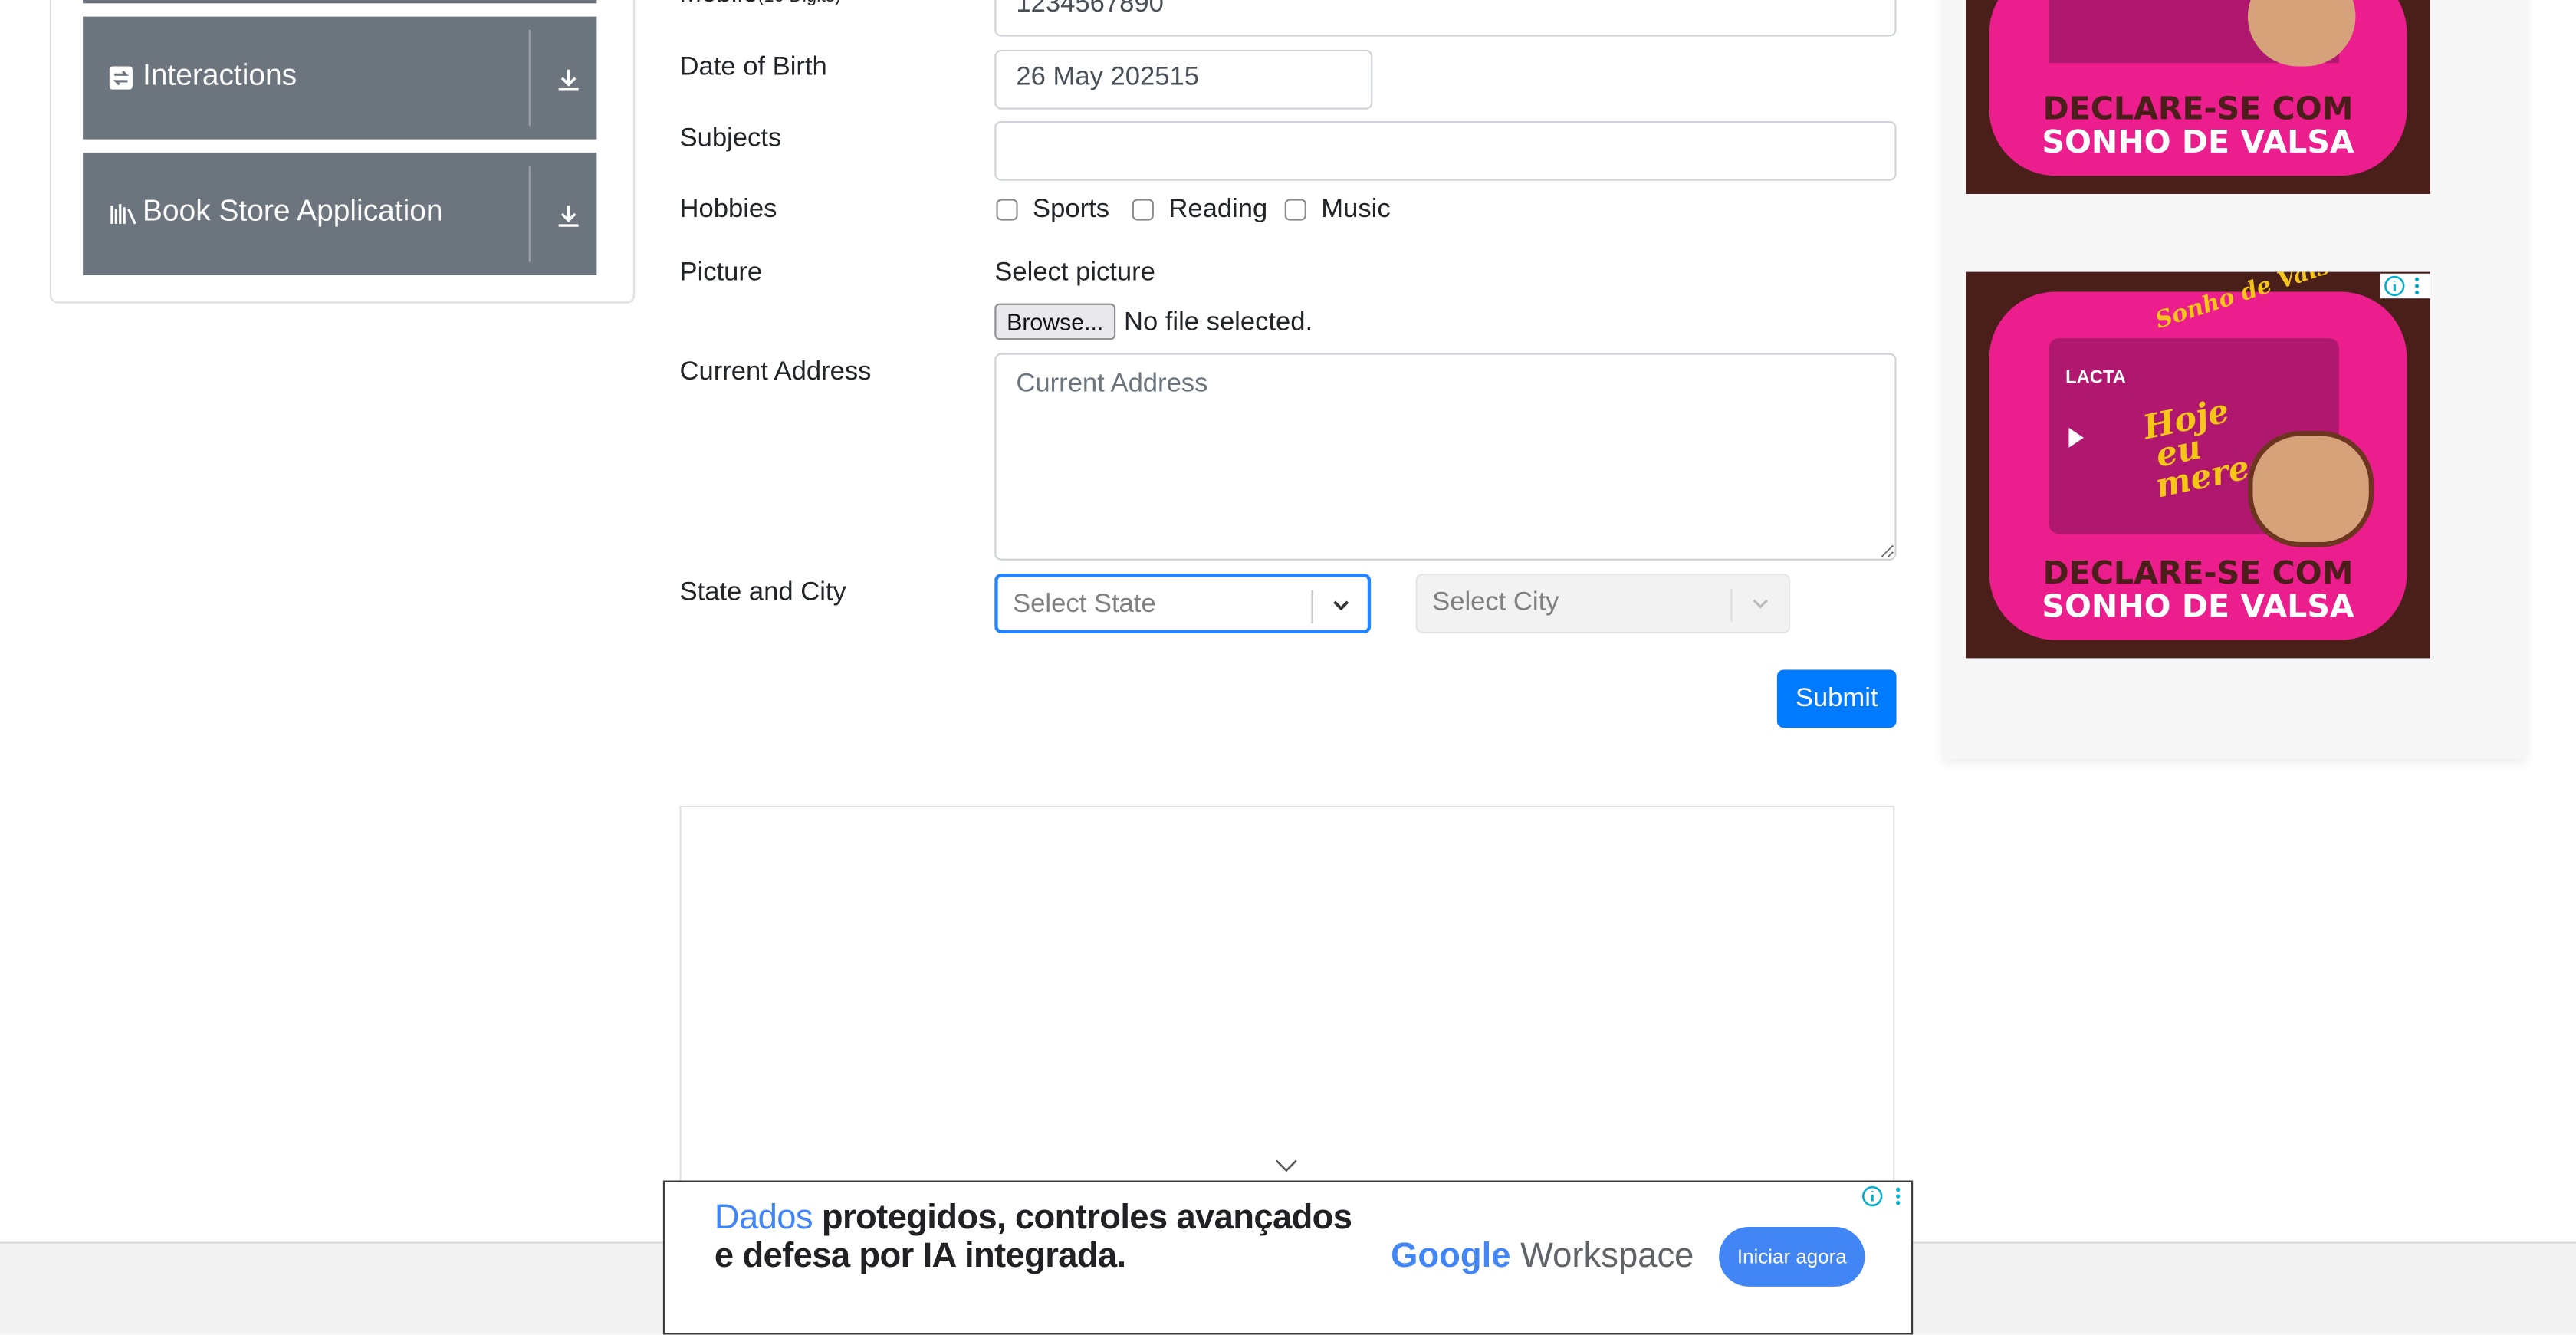 The width and height of the screenshot is (2576, 1335). I want to click on wrapper-brand: LACTA, so click(2095, 378).